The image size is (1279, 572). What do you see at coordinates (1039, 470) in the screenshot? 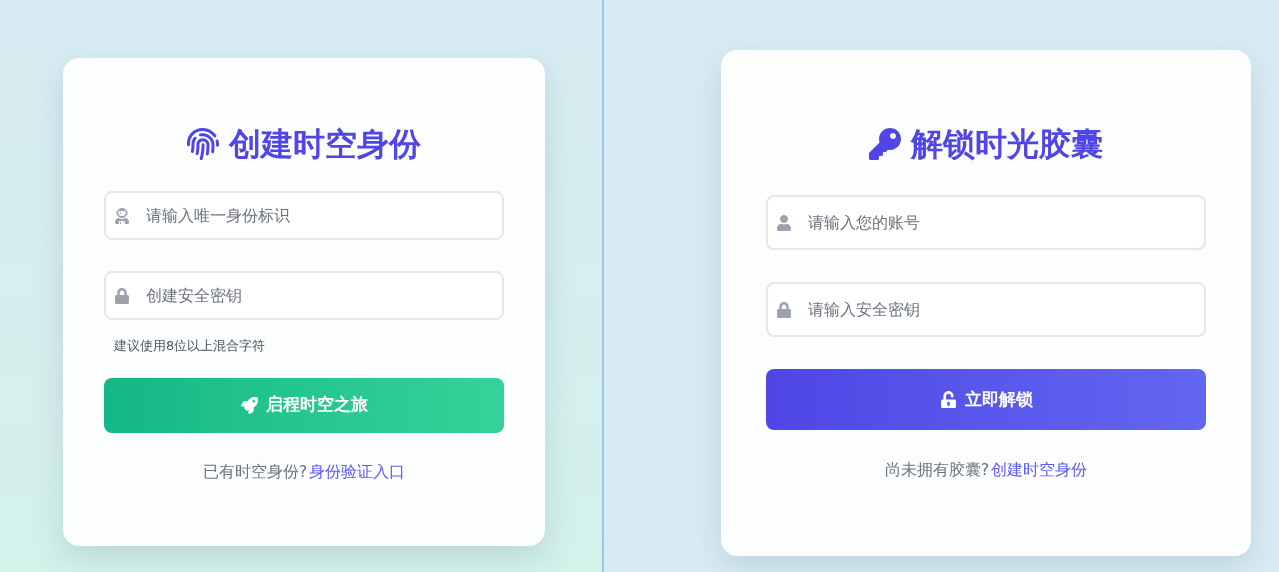
I see `footer-link: 创建时空身份` at bounding box center [1039, 470].